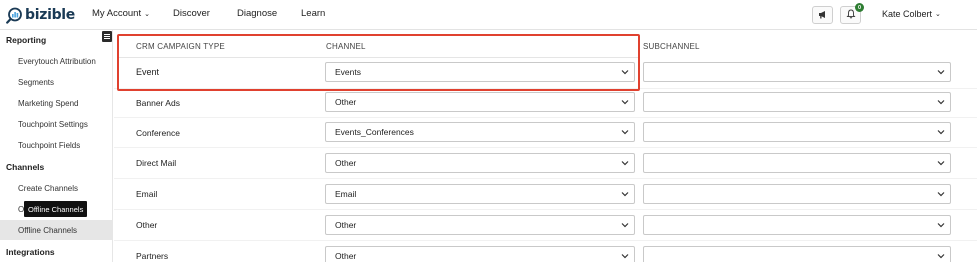 This screenshot has width=977, height=262. Describe the element at coordinates (158, 133) in the screenshot. I see `row-campaign-type: Conference` at that location.